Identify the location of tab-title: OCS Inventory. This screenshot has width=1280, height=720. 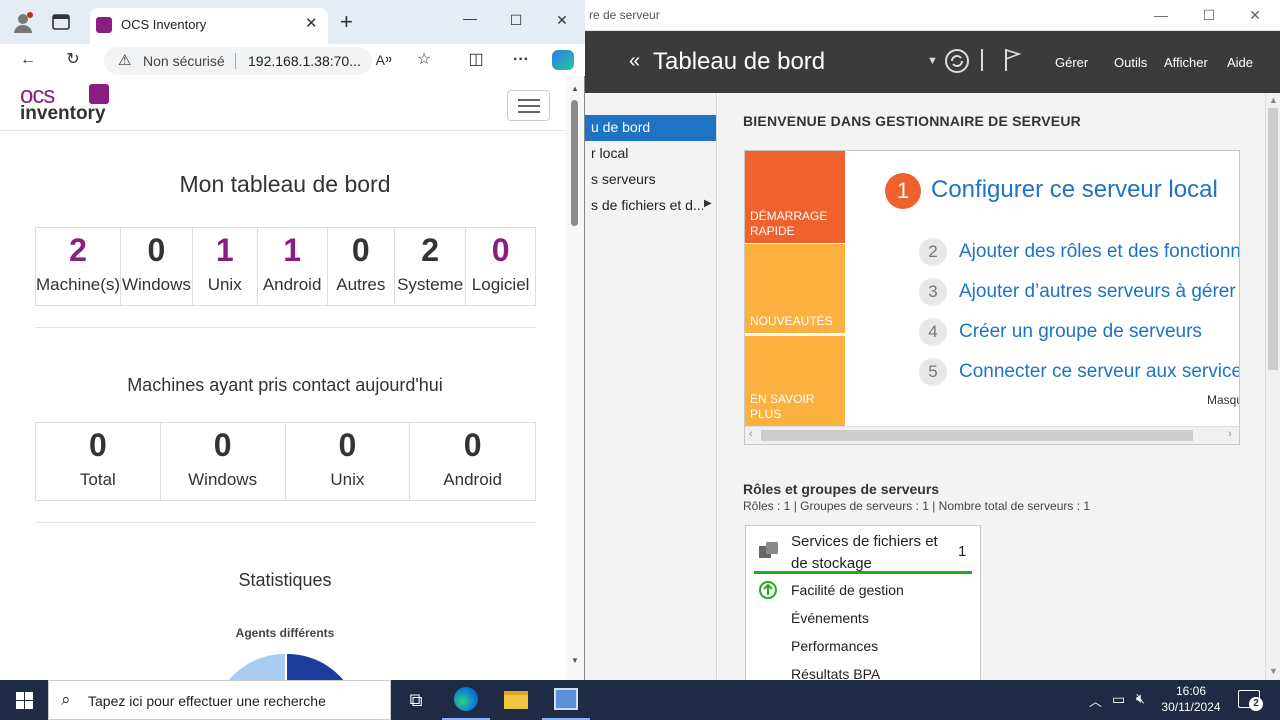
(164, 24).